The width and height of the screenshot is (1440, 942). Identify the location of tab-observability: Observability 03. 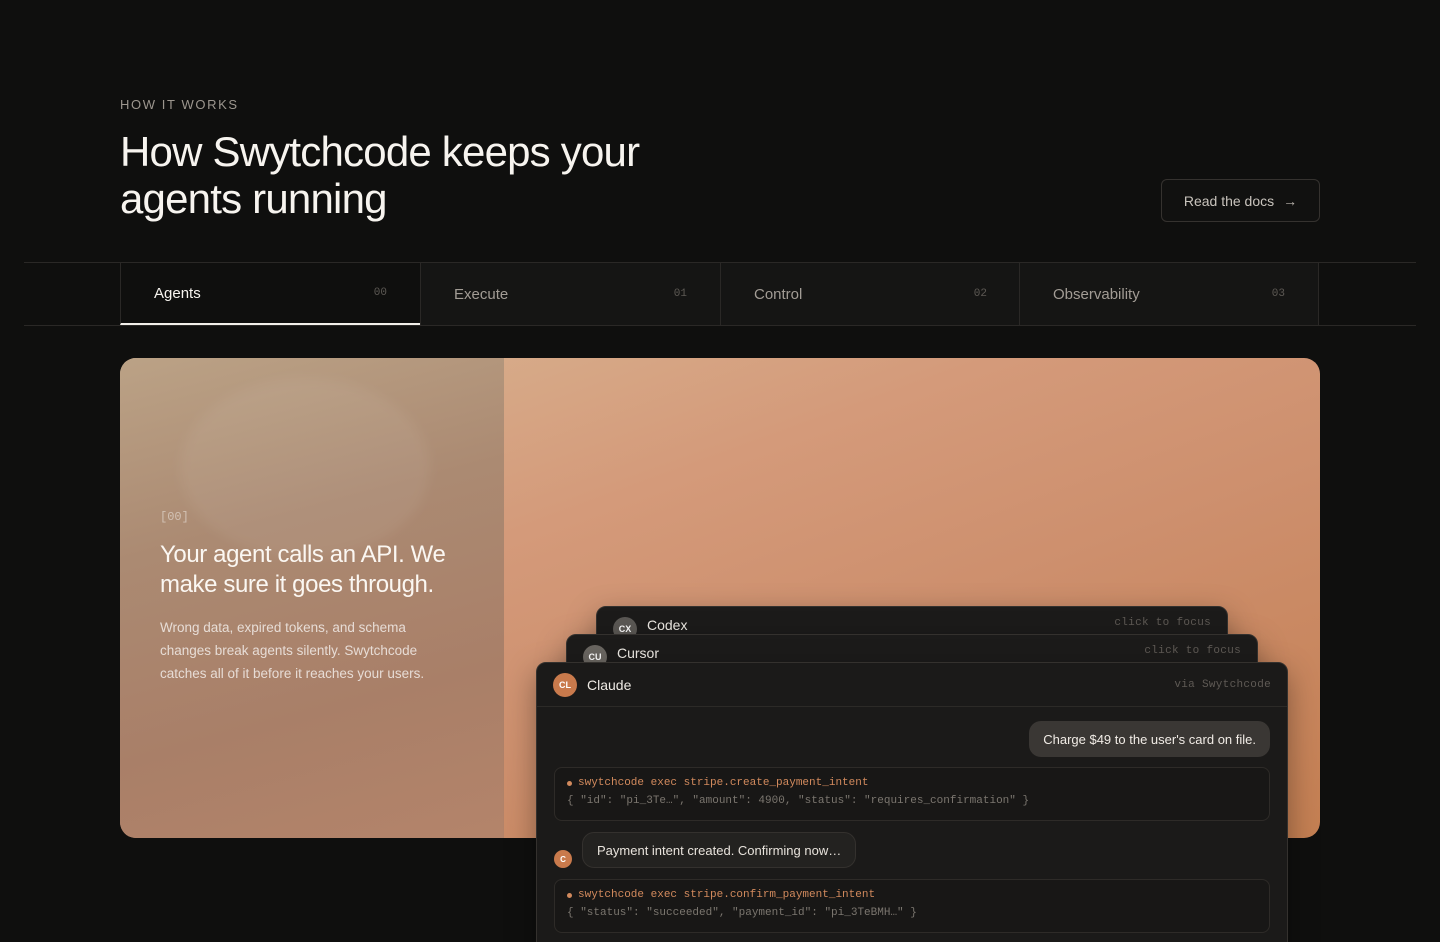
(1169, 294).